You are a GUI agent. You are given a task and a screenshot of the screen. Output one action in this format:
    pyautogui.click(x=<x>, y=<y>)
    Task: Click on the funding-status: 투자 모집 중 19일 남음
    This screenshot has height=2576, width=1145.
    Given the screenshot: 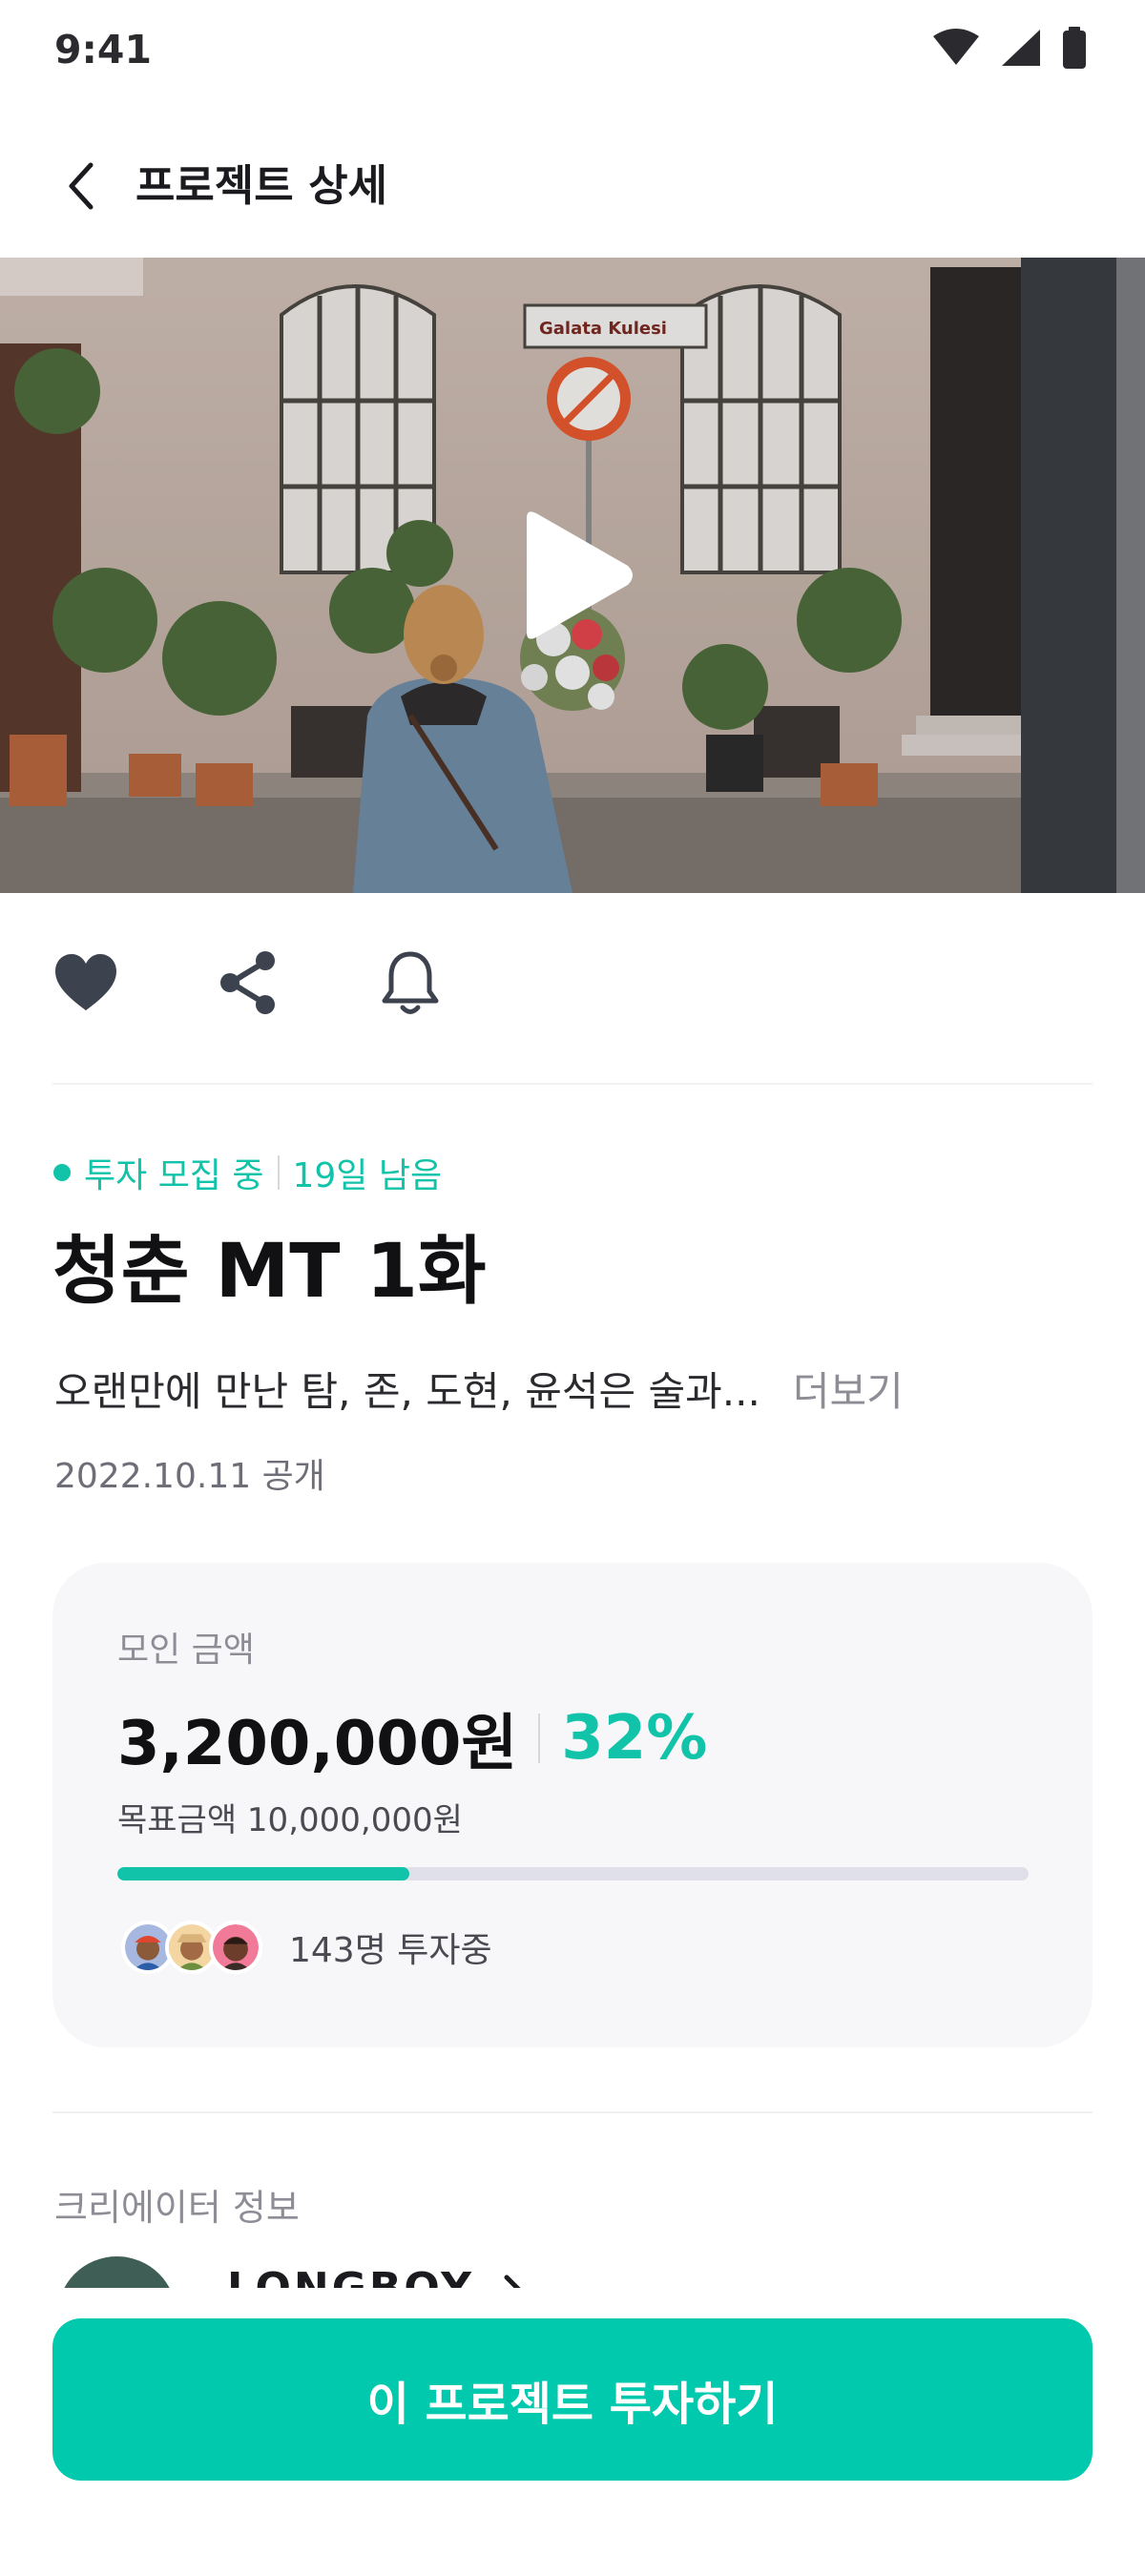 What is the action you would take?
    pyautogui.click(x=247, y=1172)
    